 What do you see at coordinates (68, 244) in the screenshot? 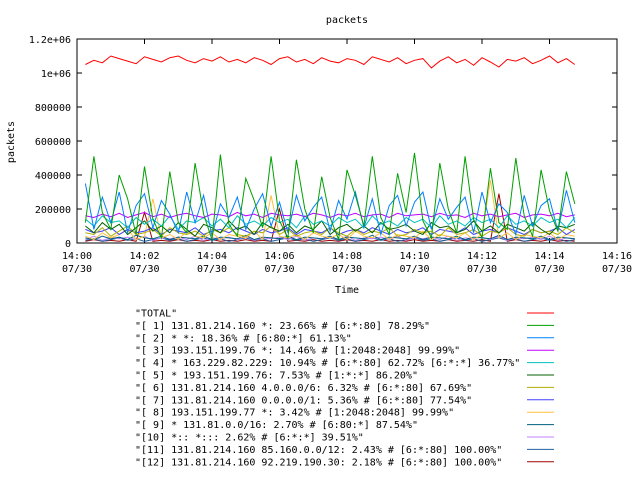
I see `y-tick-label: 0` at bounding box center [68, 244].